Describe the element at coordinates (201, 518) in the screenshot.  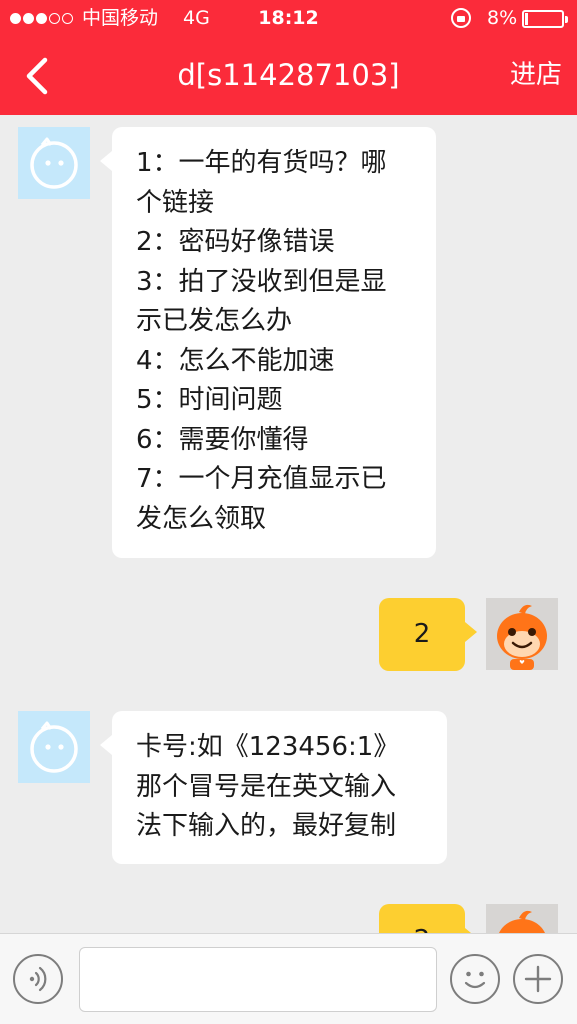
I see `message-line: 发怎么领取` at that location.